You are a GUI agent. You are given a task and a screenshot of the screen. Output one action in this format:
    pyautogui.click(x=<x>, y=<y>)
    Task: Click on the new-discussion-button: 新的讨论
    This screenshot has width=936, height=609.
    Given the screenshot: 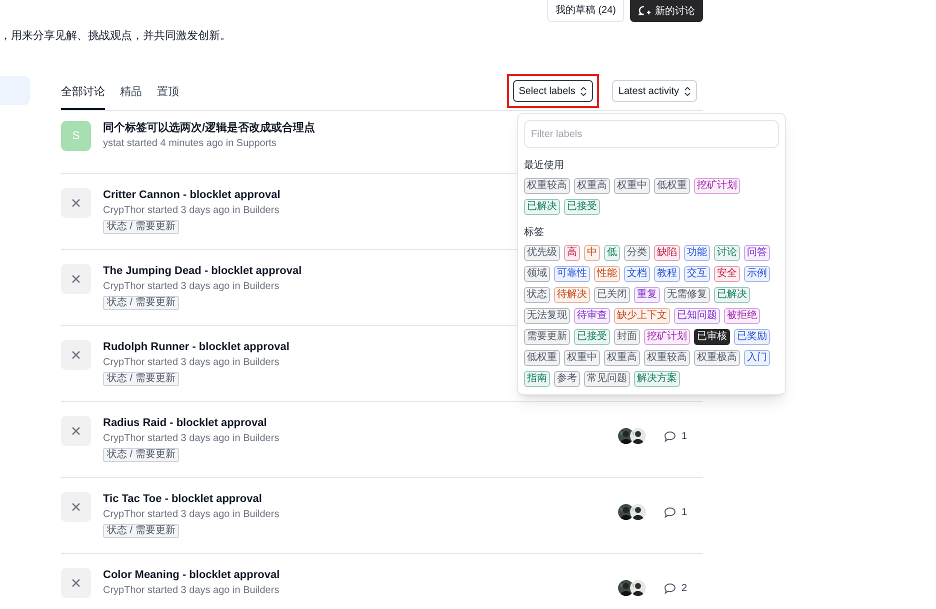 What is the action you would take?
    pyautogui.click(x=666, y=11)
    